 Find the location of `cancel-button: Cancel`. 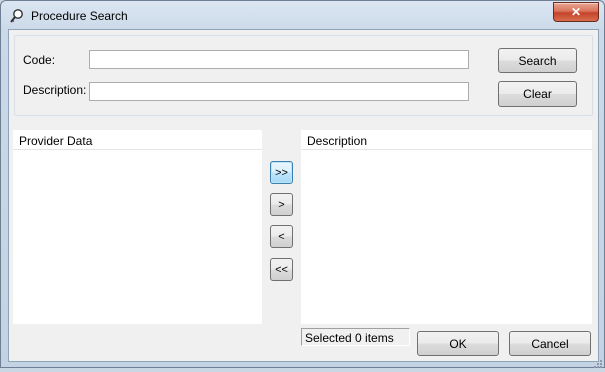

cancel-button: Cancel is located at coordinates (550, 343).